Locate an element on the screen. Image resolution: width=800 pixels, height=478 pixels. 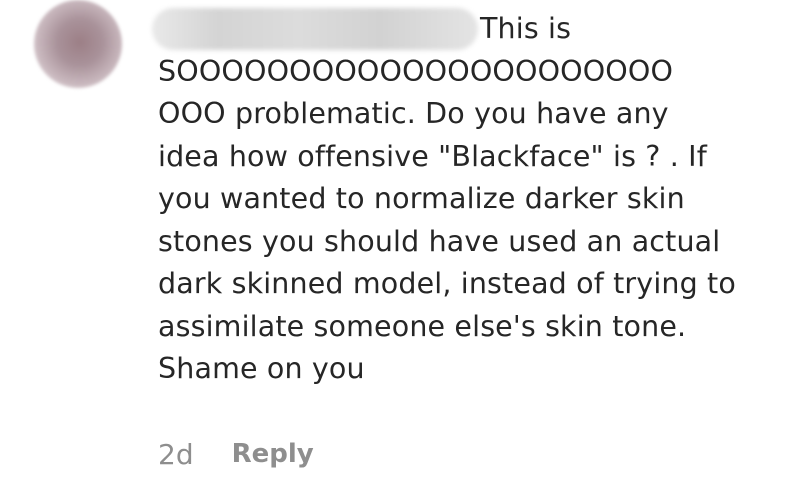
reply-button: Reply is located at coordinates (273, 454).